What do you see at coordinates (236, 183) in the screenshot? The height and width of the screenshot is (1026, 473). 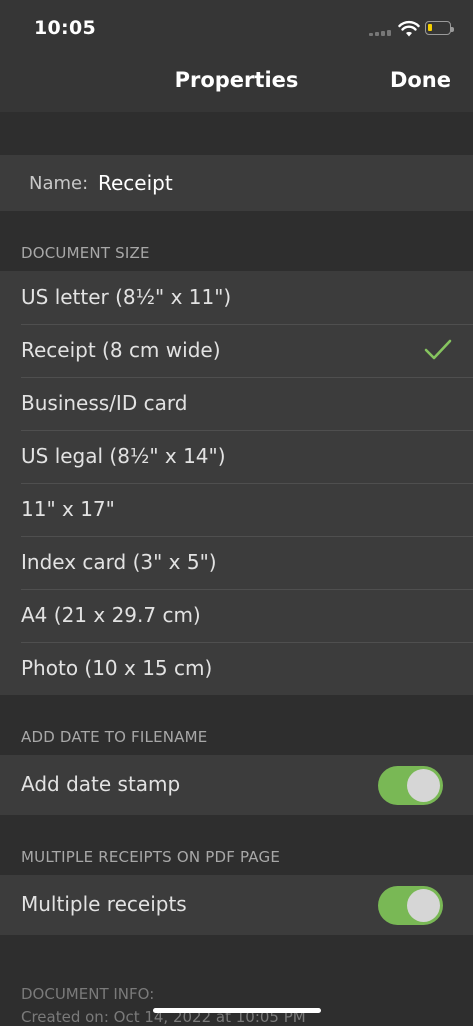 I see `name-field: Name: Receipt` at bounding box center [236, 183].